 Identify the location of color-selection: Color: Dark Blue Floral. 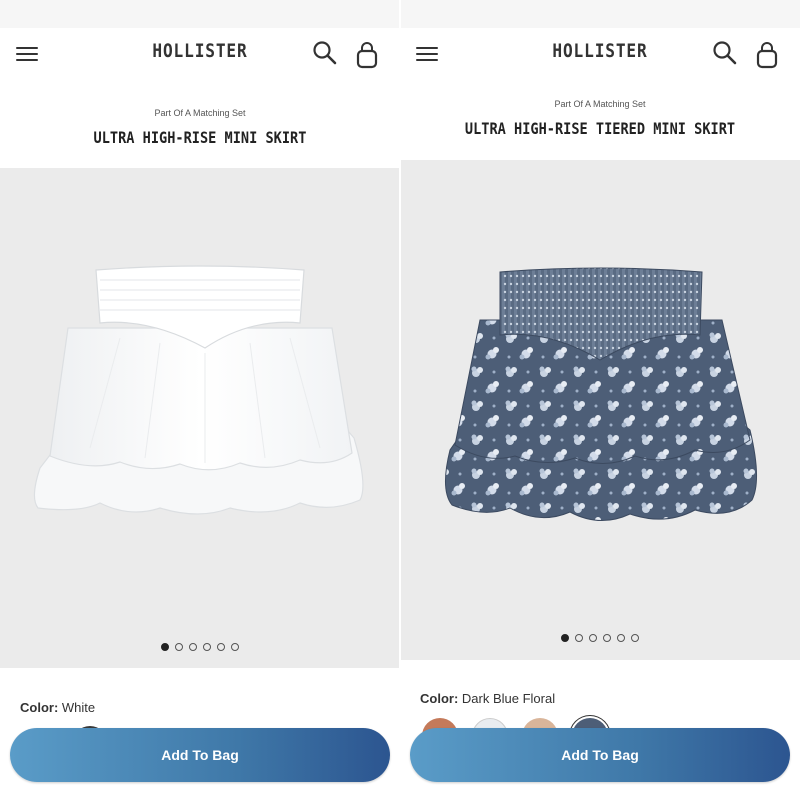
(487, 698).